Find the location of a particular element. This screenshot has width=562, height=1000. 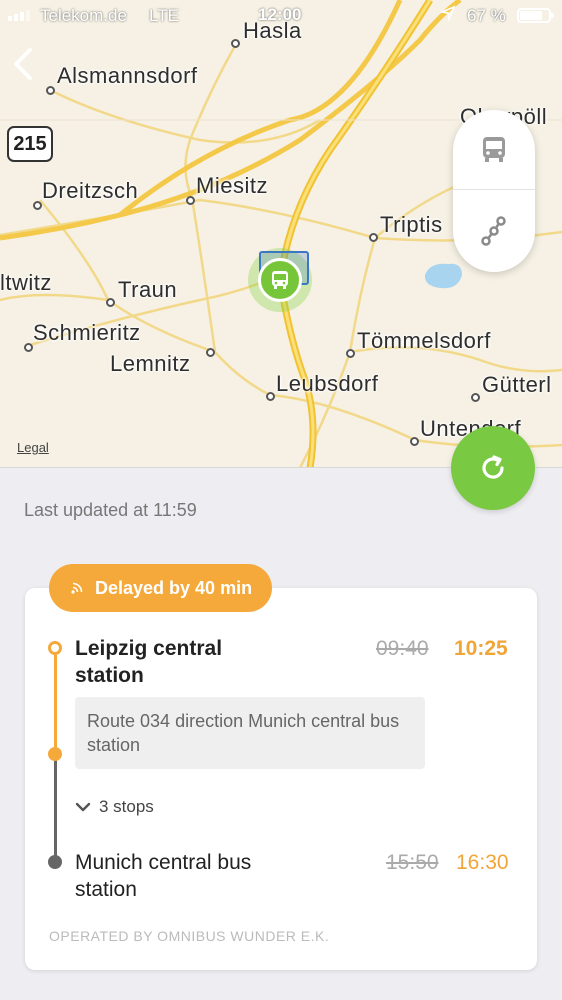

delay-badge: Delayed by 40 min is located at coordinates (161, 588).